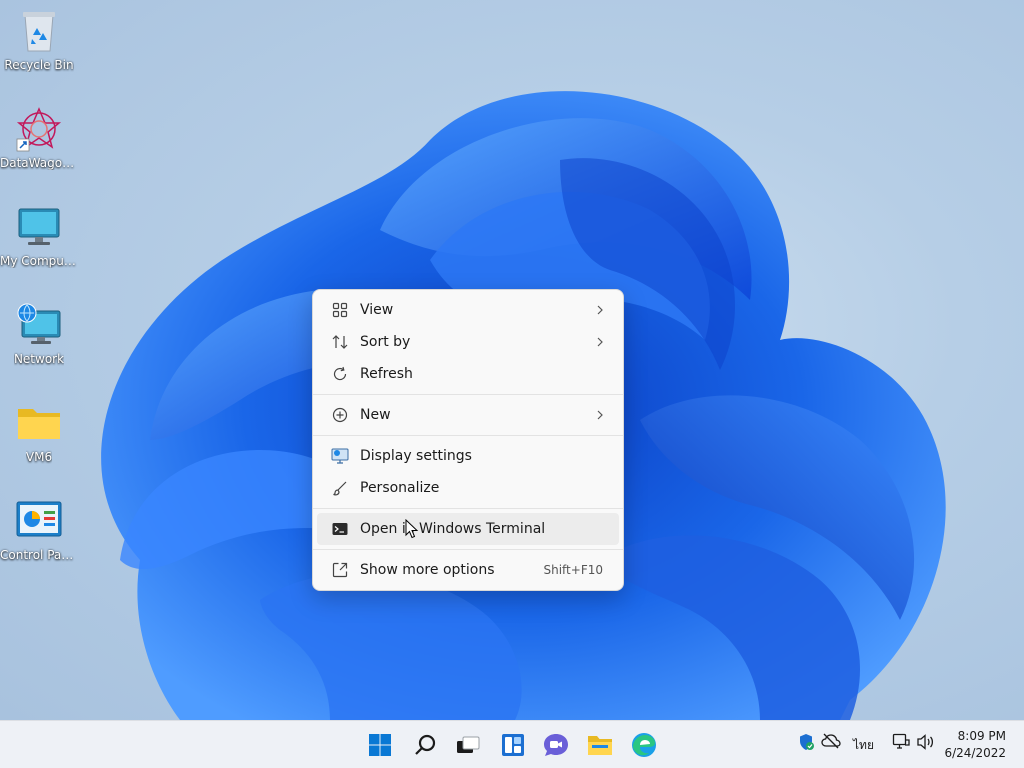 Image resolution: width=1024 pixels, height=768 pixels. I want to click on show-more-icon, so click(340, 570).